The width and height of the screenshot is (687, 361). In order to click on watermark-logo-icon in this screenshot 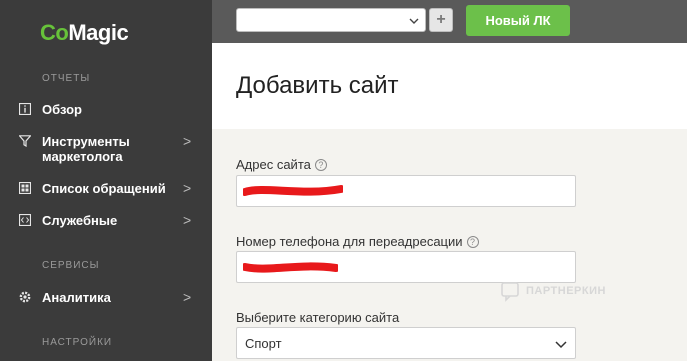, I will do `click(510, 292)`.